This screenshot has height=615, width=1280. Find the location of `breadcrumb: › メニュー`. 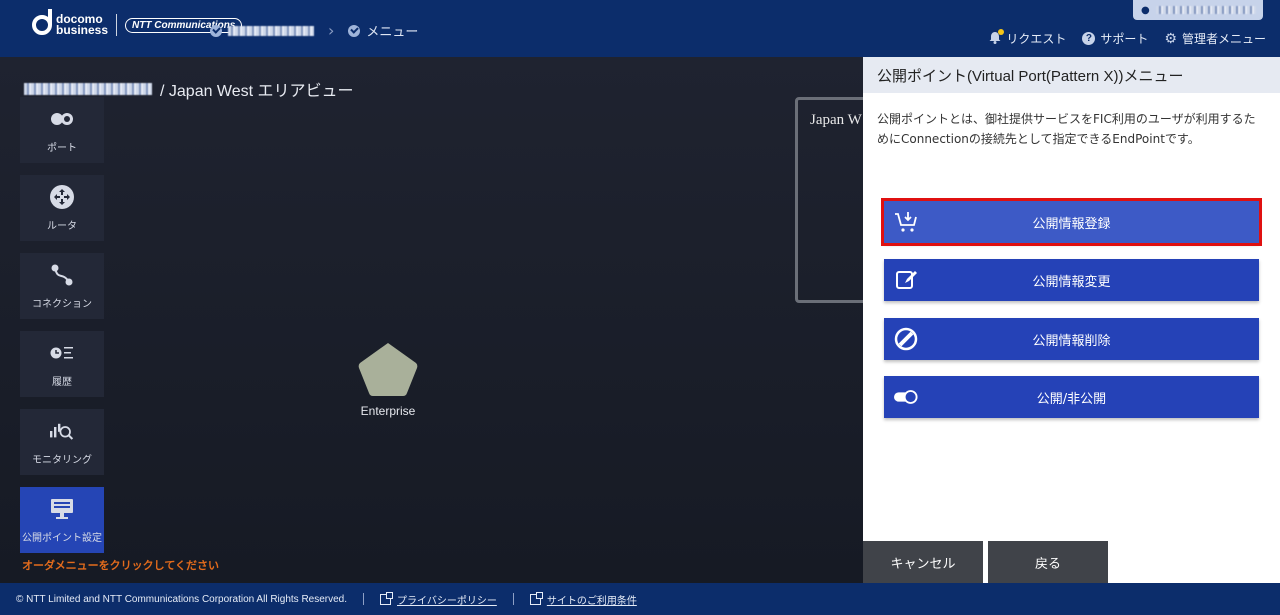

breadcrumb: › メニュー is located at coordinates (314, 30).